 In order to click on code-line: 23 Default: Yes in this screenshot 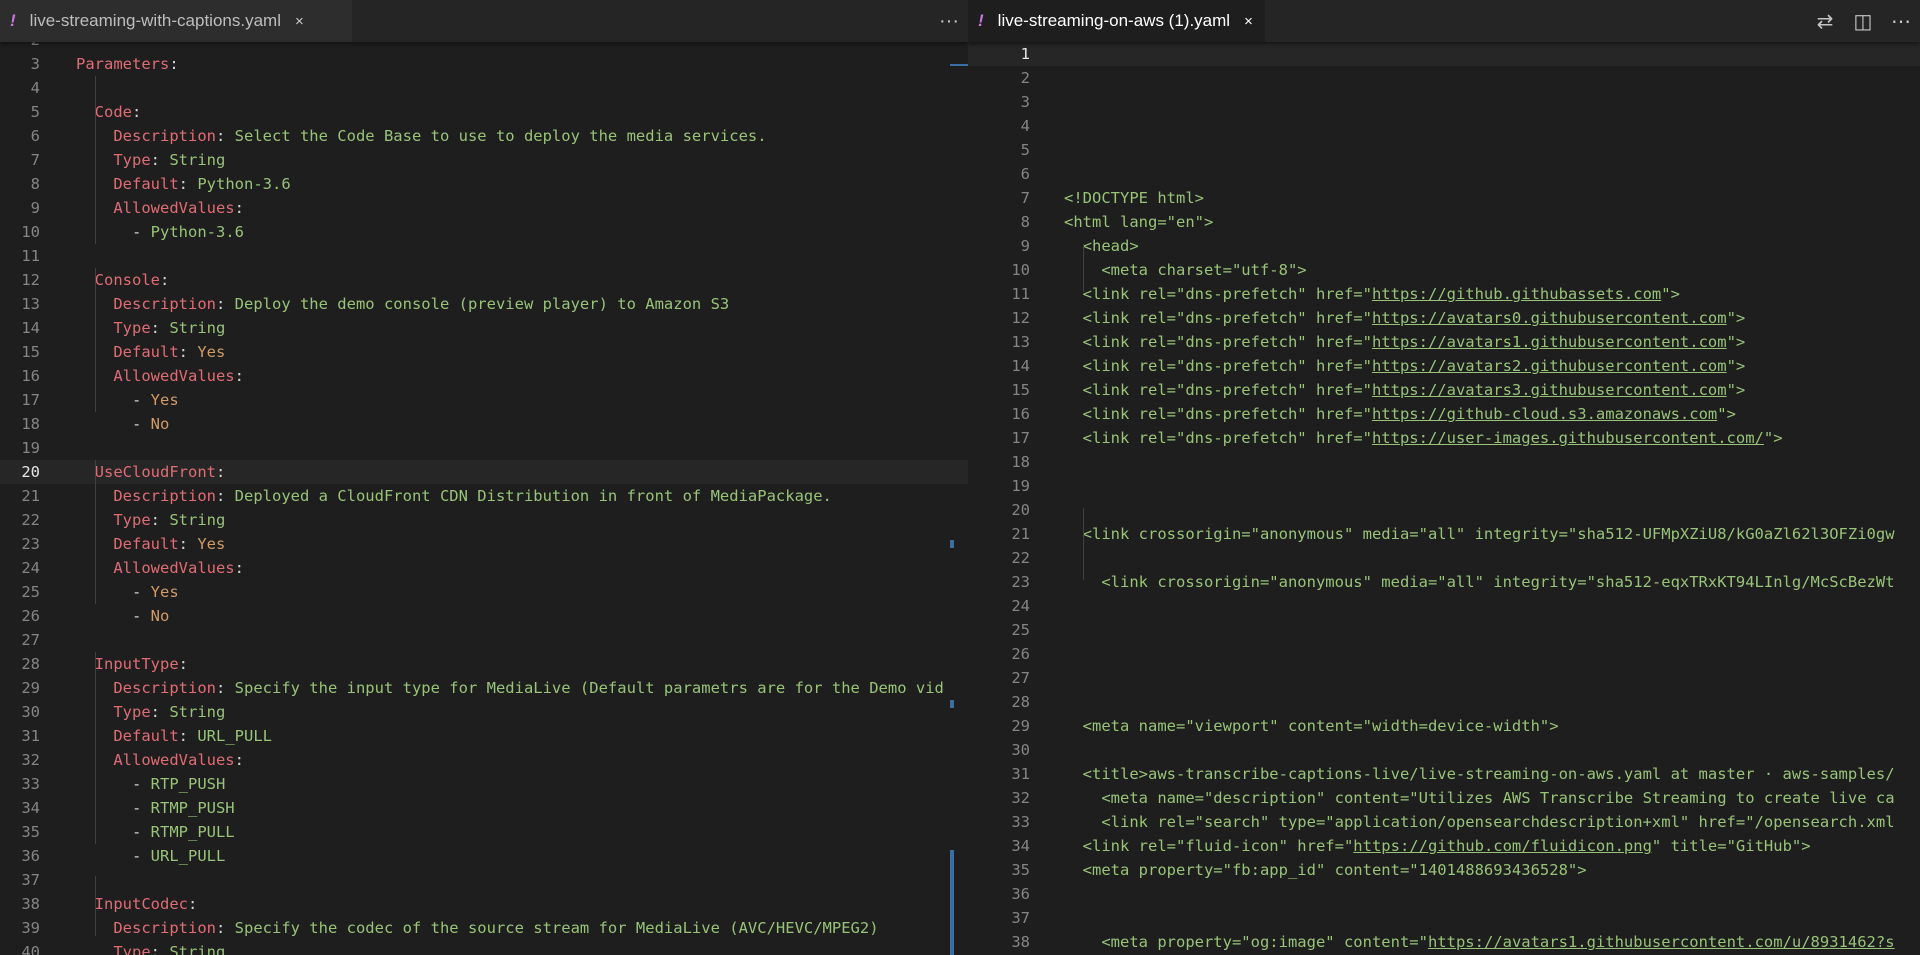, I will do `click(484, 544)`.